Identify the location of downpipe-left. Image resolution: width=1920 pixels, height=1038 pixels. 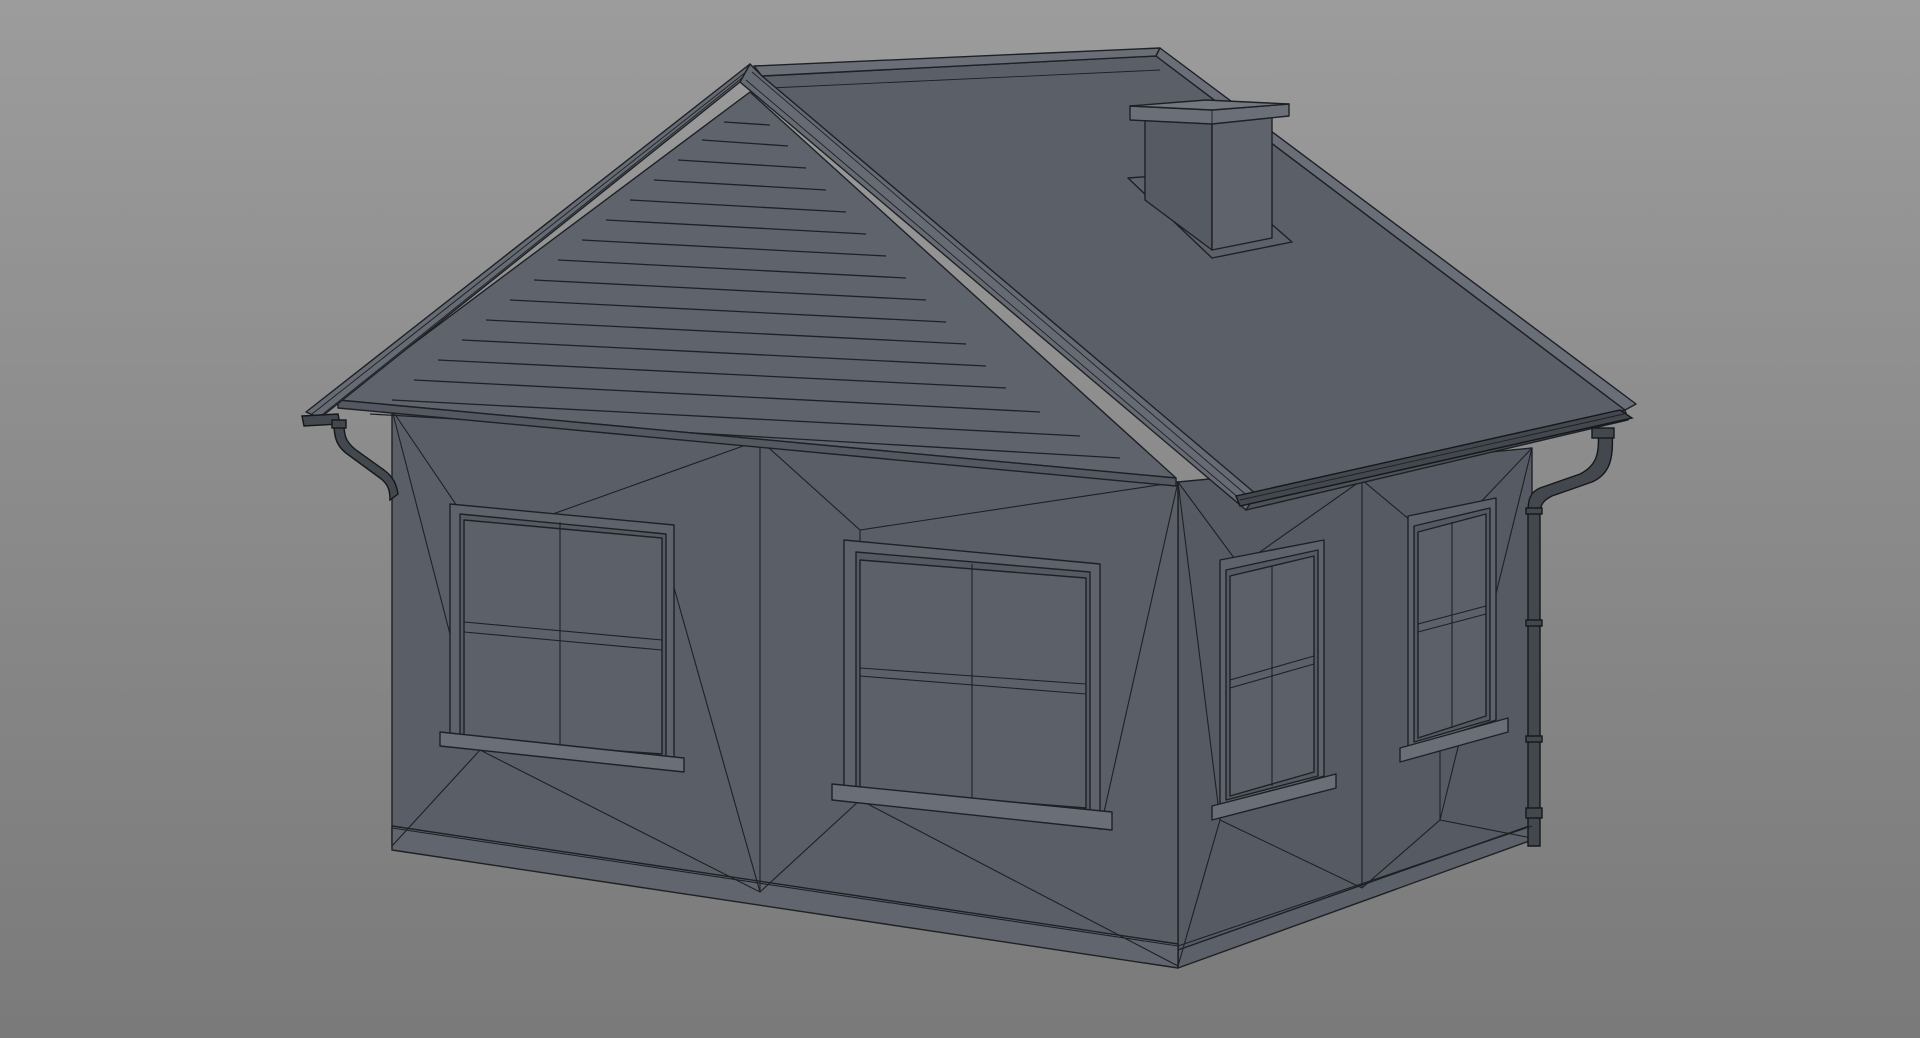
(365, 460).